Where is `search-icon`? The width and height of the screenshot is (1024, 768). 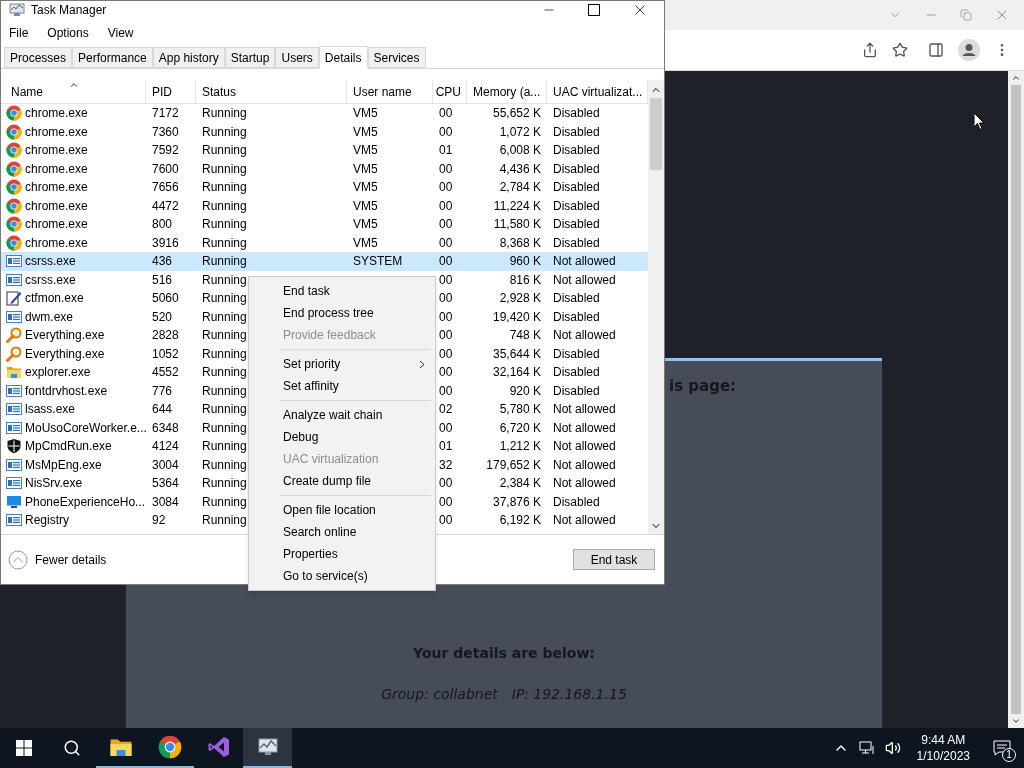
search-icon is located at coordinates (72, 748).